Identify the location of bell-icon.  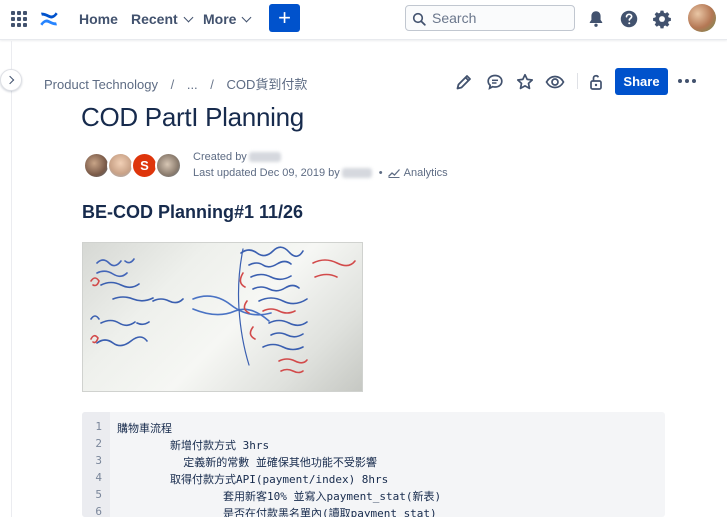
(596, 19).